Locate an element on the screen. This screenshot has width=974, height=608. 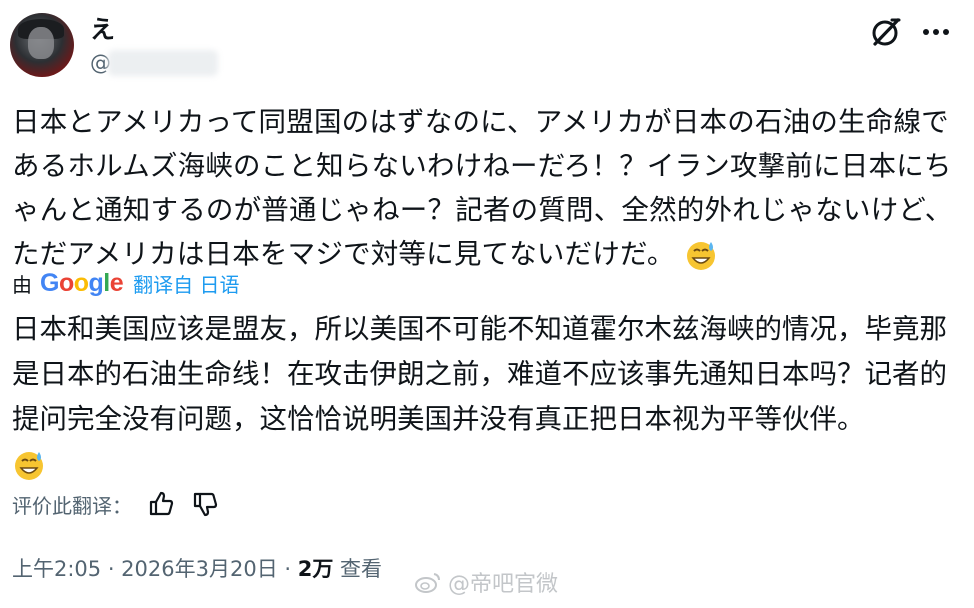
more-icon is located at coordinates (936, 32).